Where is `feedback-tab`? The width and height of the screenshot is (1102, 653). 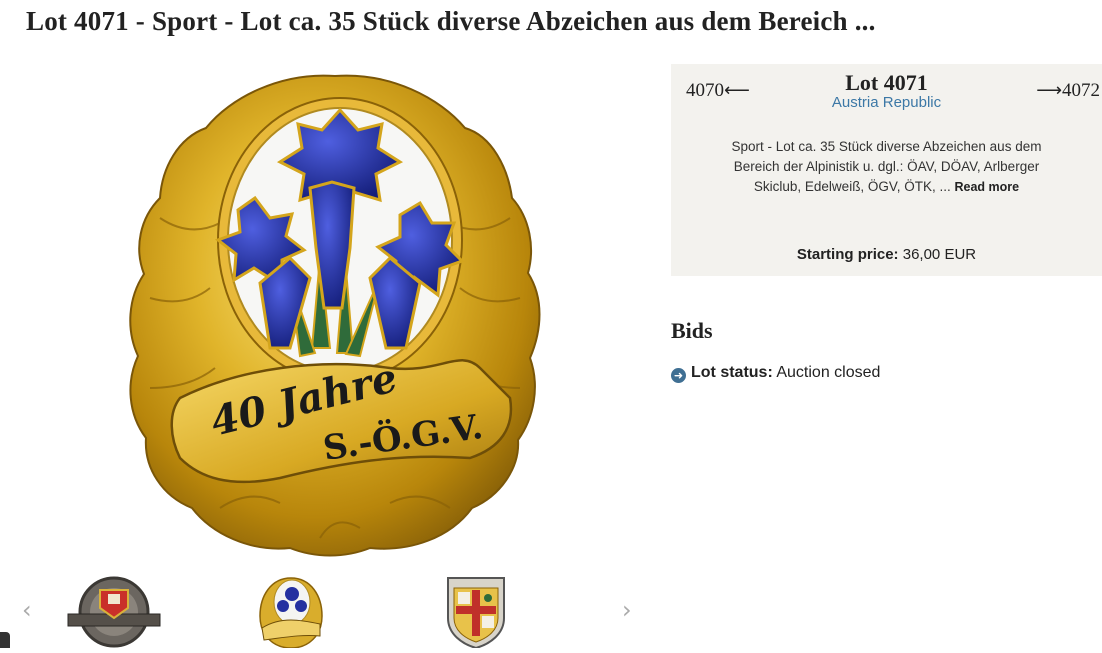
feedback-tab is located at coordinates (5, 640).